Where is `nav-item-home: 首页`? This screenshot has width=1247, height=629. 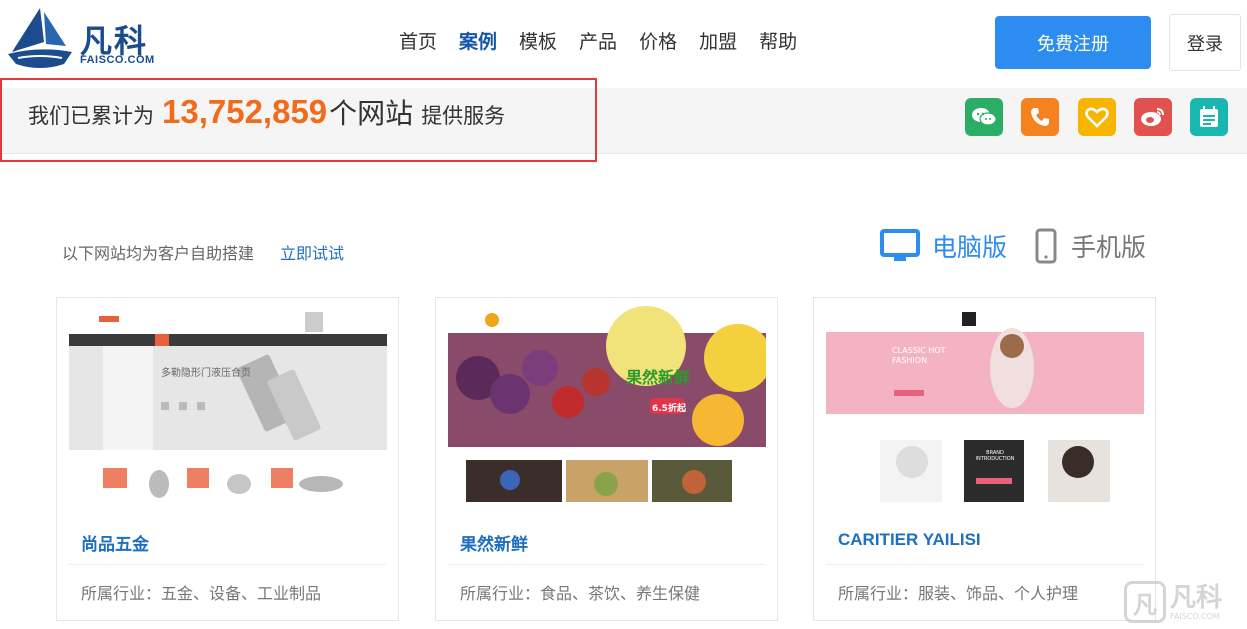 nav-item-home: 首页 is located at coordinates (418, 42).